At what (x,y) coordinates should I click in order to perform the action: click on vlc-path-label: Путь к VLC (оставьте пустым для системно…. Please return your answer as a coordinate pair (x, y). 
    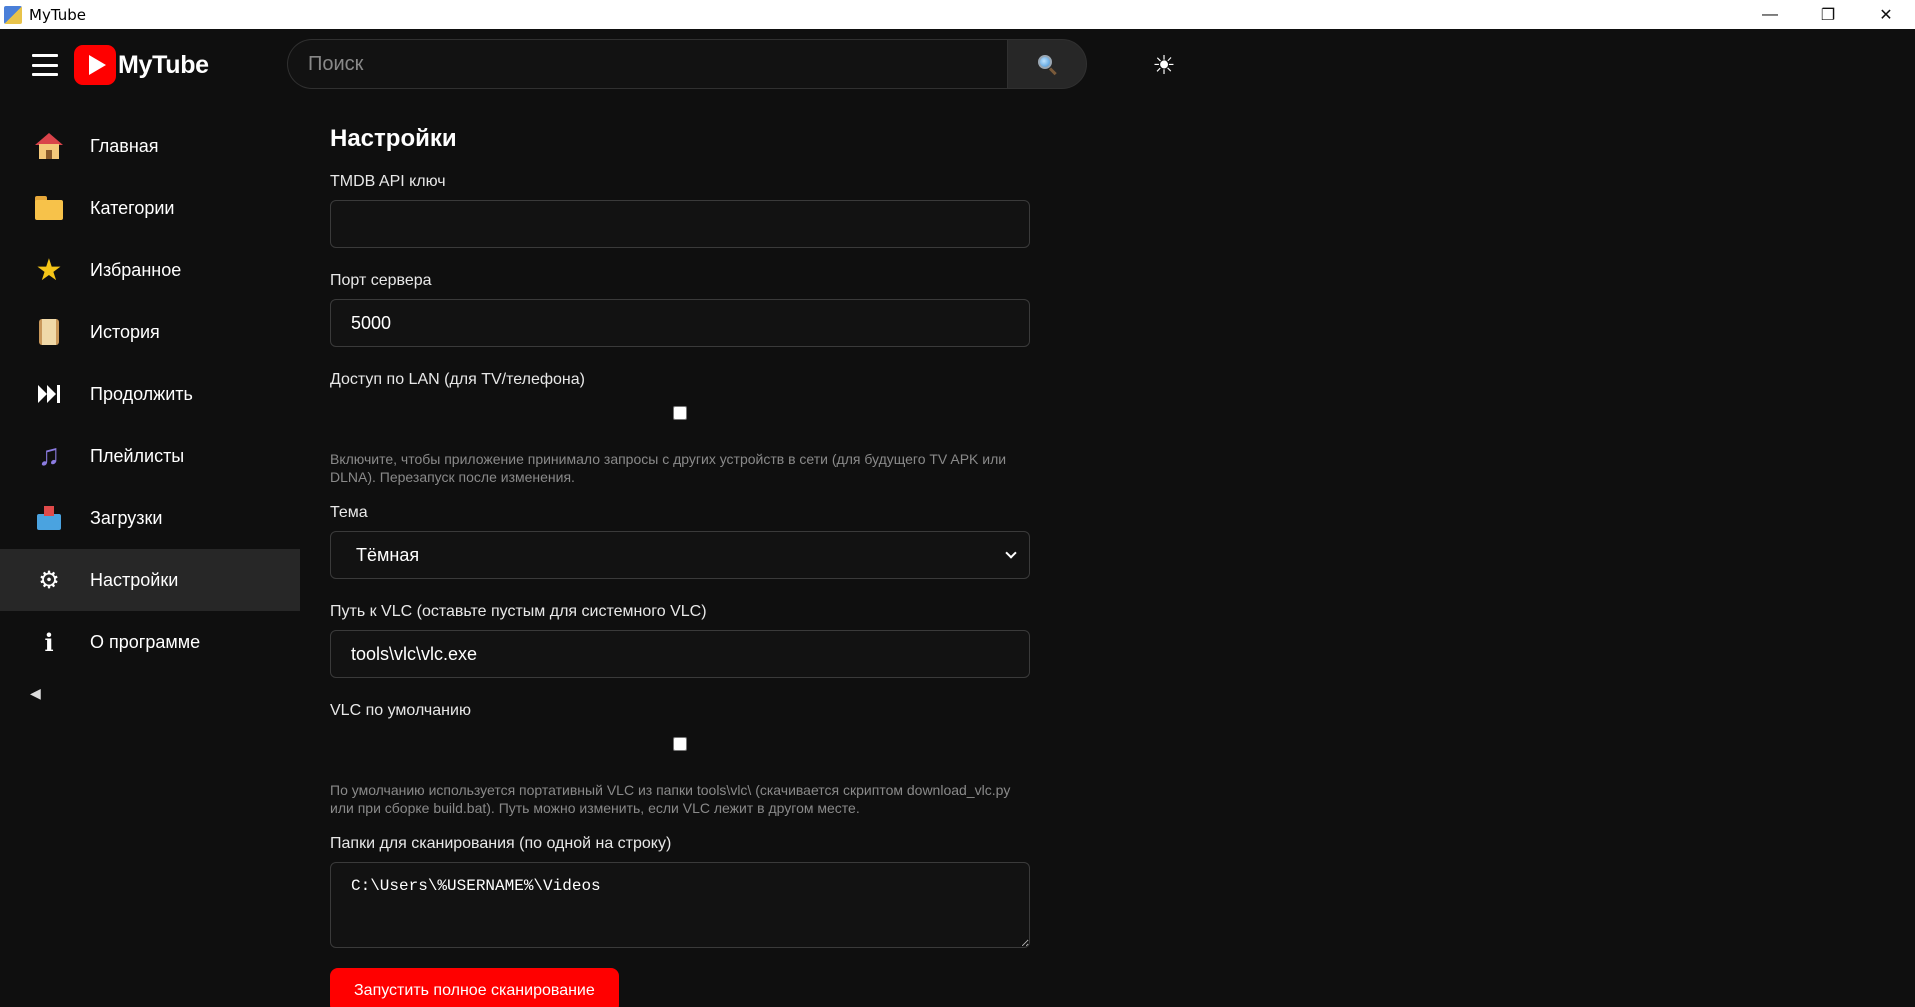
    Looking at the image, I should click on (518, 611).